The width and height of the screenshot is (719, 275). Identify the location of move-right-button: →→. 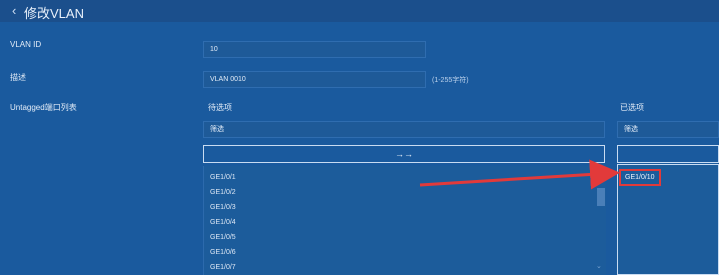
(404, 154).